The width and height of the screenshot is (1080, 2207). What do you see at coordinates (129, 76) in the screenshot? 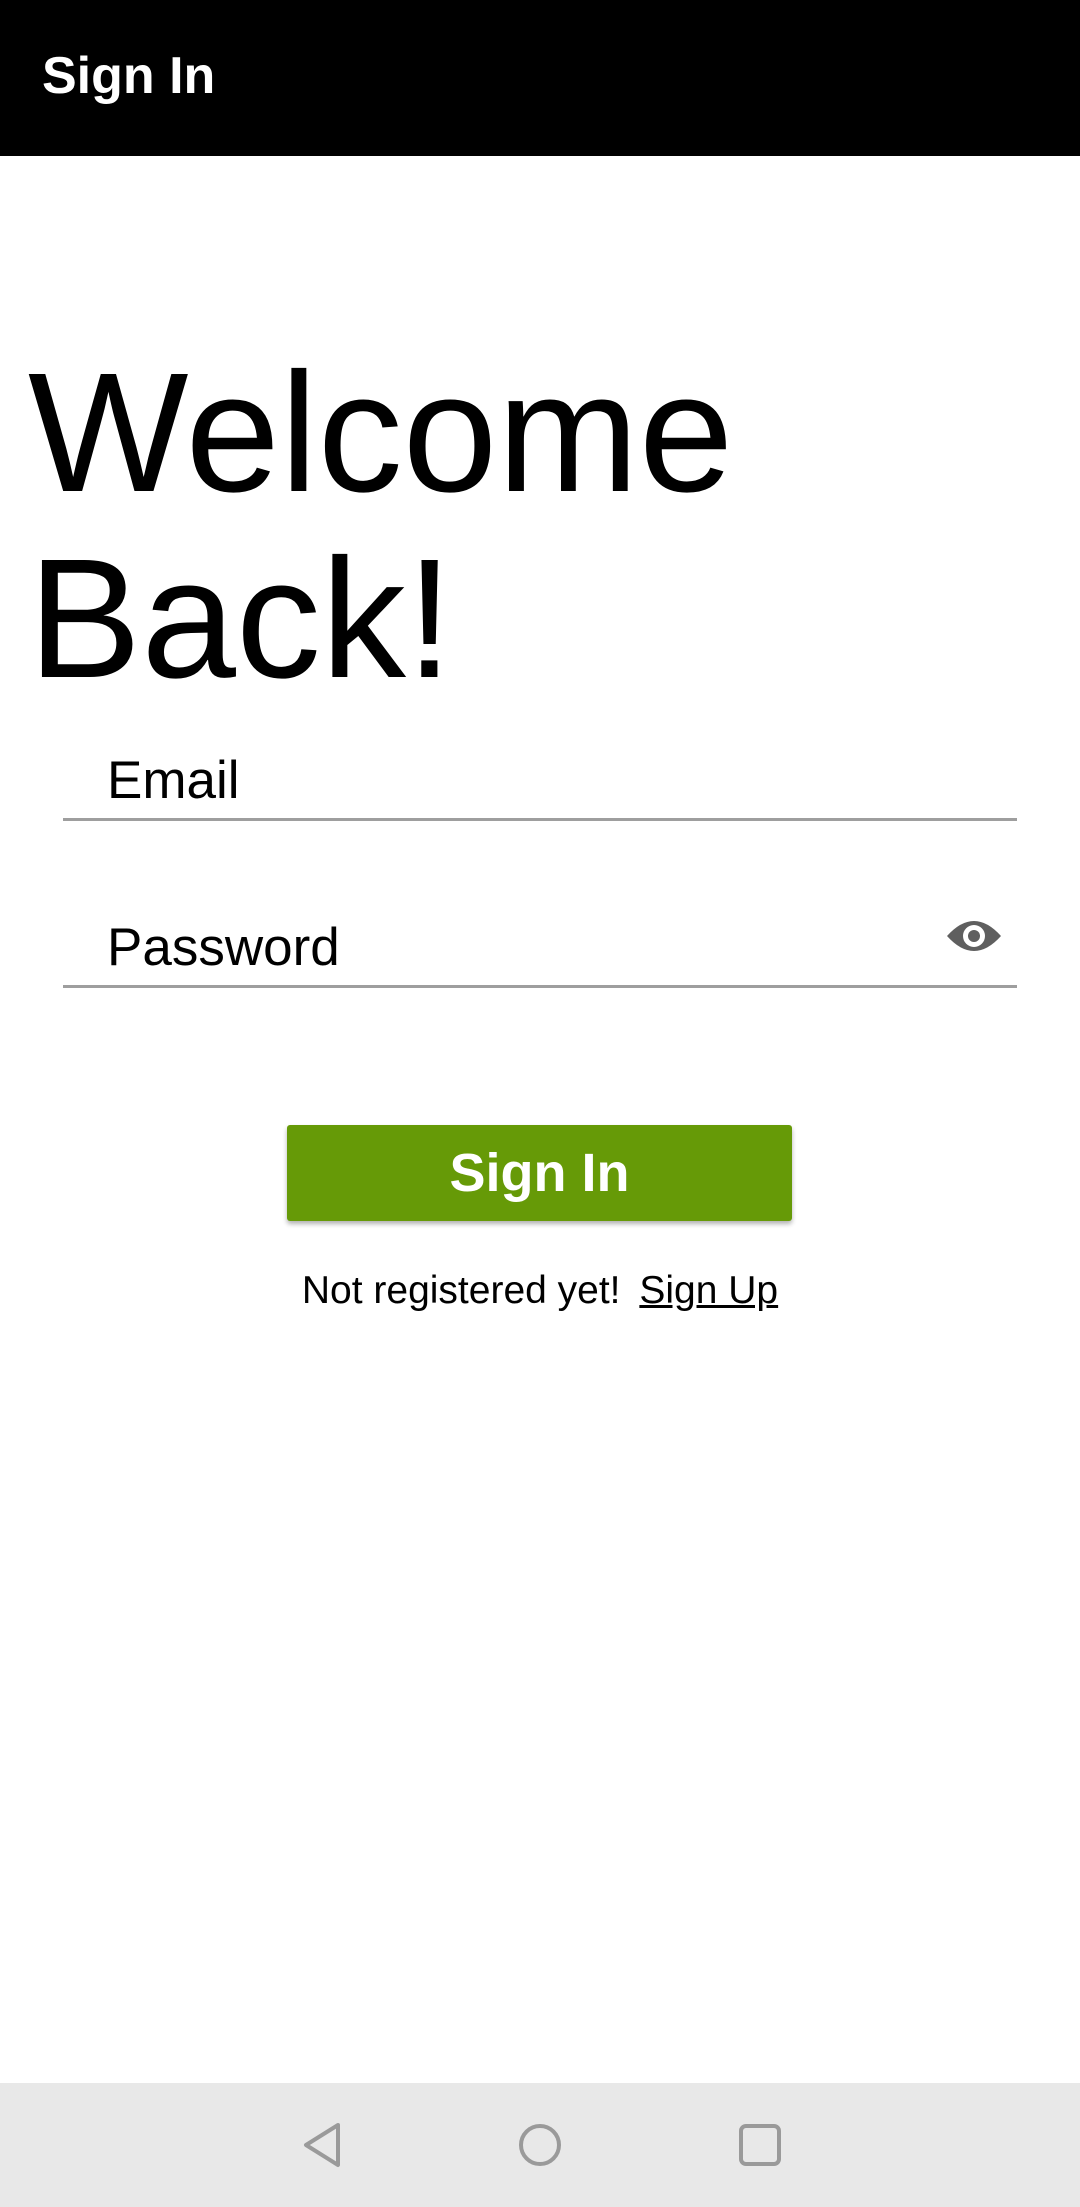
I see `app-bar-title: Sign In` at bounding box center [129, 76].